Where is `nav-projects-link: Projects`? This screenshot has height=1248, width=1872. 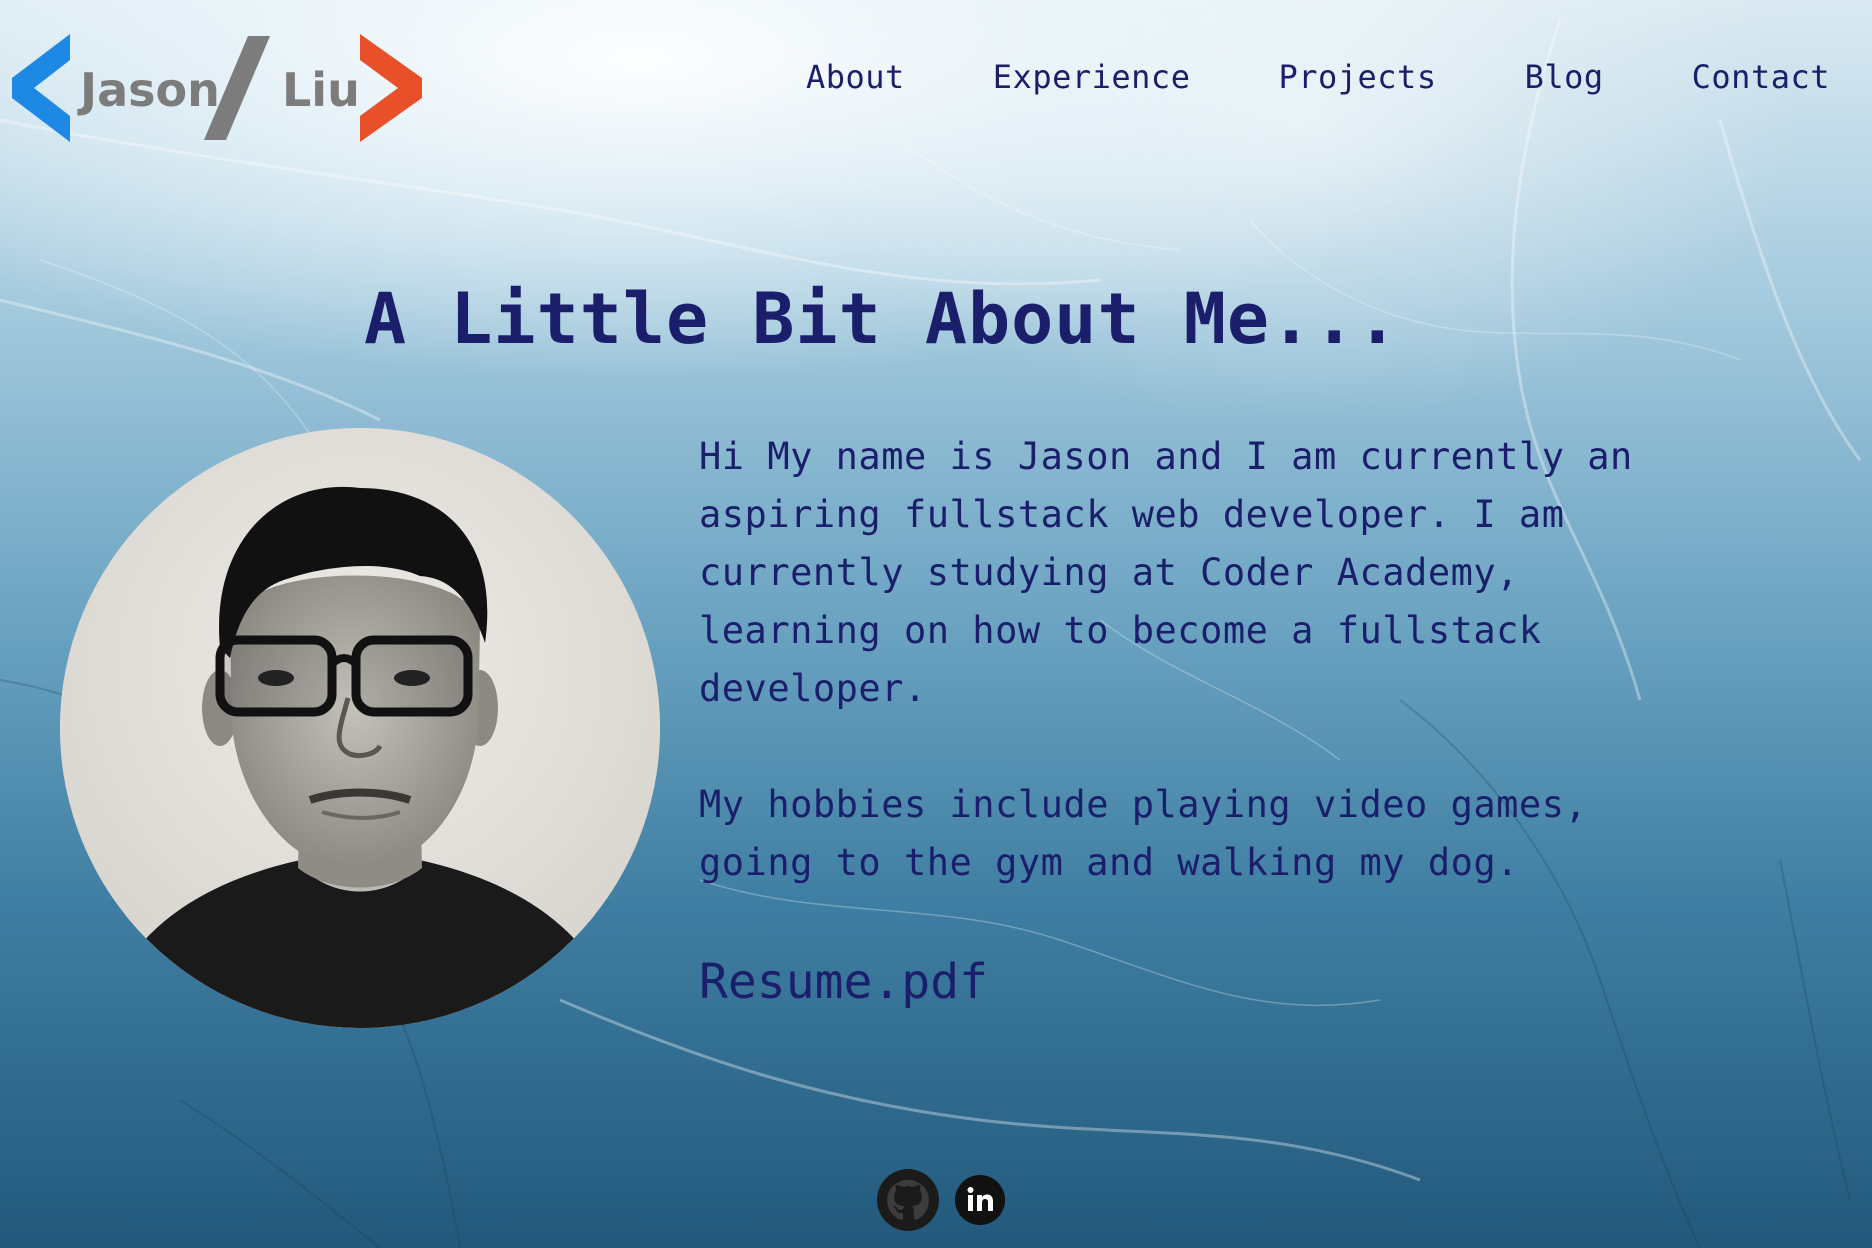 nav-projects-link: Projects is located at coordinates (1357, 77).